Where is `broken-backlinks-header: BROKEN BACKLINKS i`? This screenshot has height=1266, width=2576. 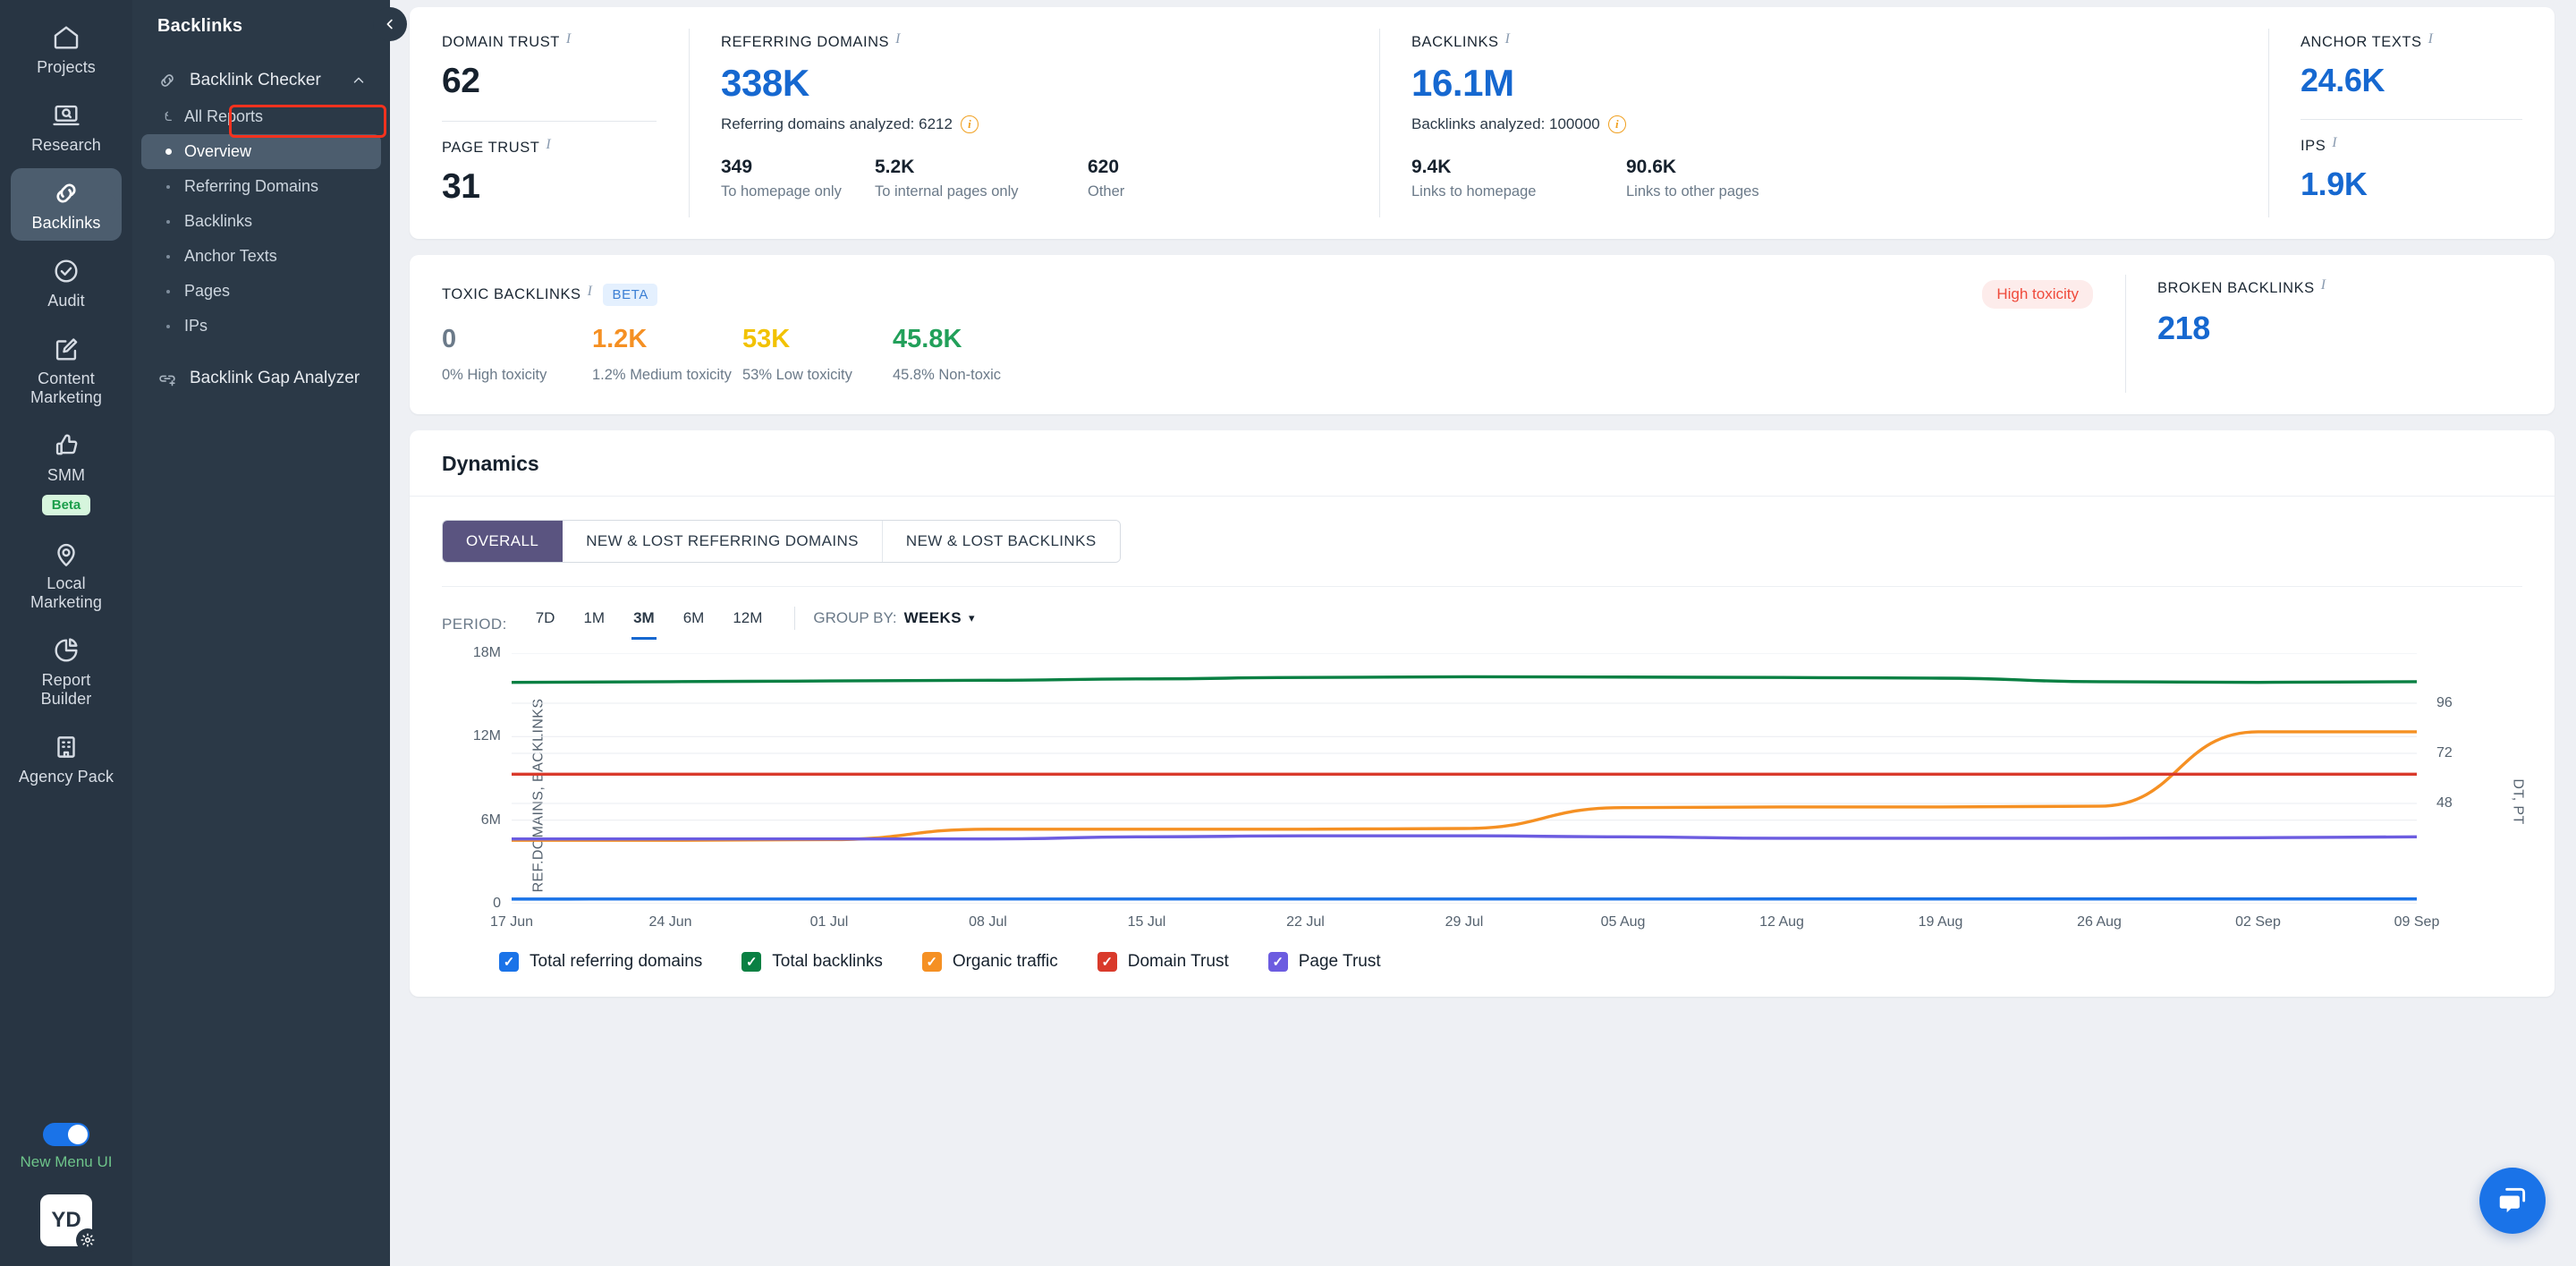
broken-backlinks-header: BROKEN BACKLINKS i is located at coordinates (2339, 287).